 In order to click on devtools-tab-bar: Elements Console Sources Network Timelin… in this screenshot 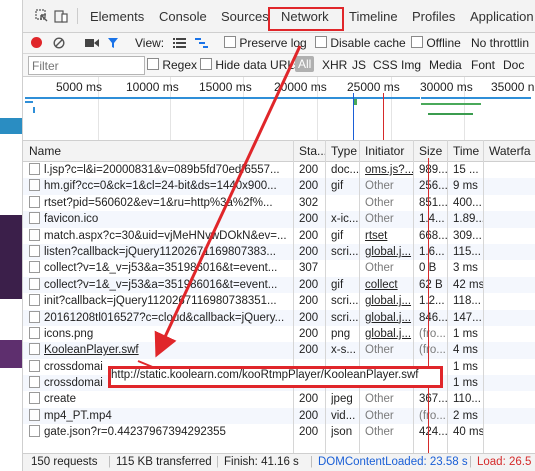, I will do `click(279, 16)`.